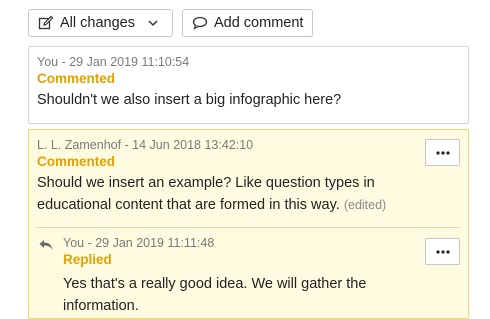 The image size is (490, 319). I want to click on more-options-button, so click(442, 152).